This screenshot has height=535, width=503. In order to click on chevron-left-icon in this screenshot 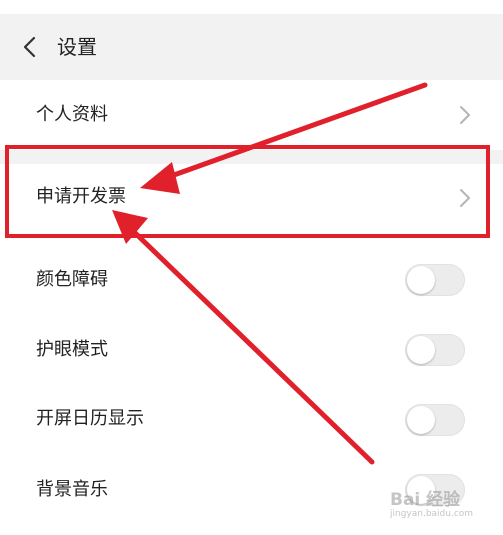, I will do `click(29, 47)`.